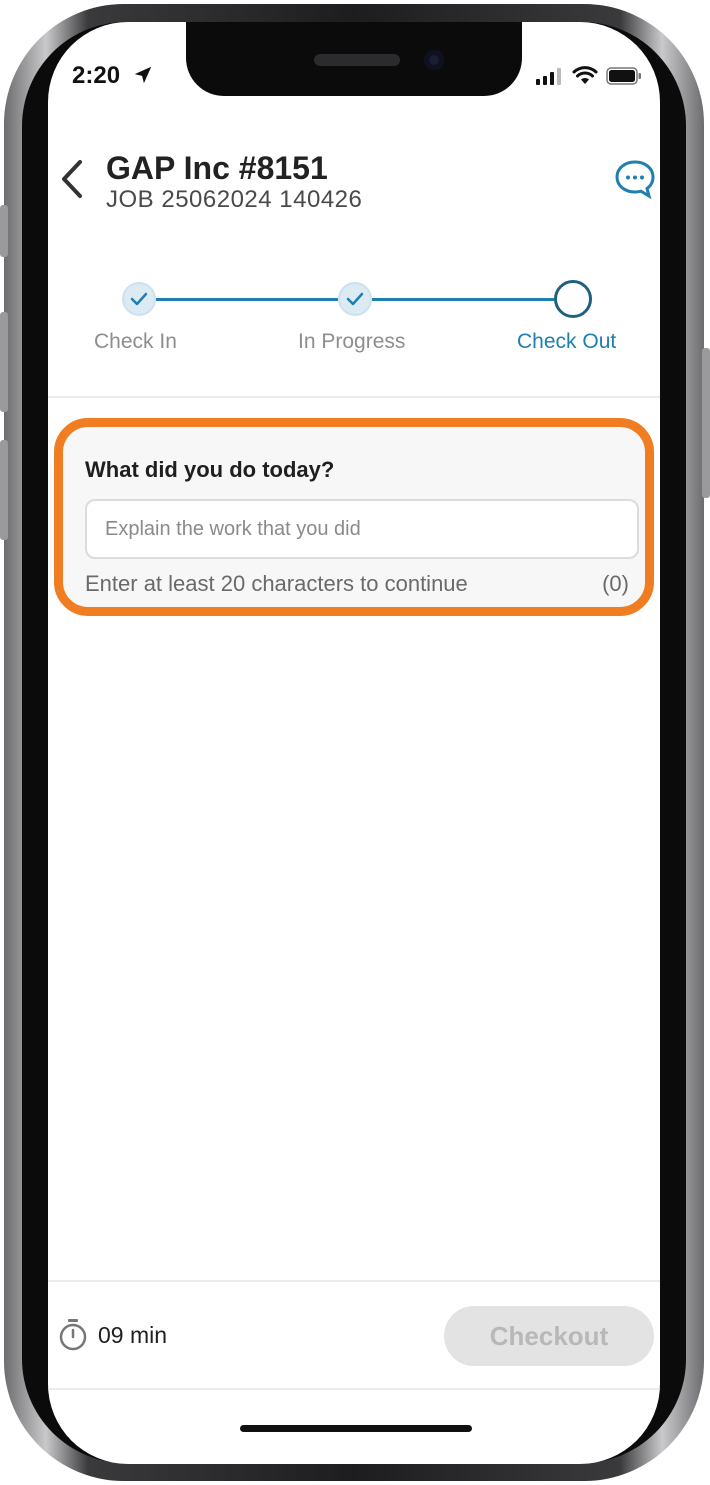  What do you see at coordinates (4, 231) in the screenshot?
I see `mute-switch` at bounding box center [4, 231].